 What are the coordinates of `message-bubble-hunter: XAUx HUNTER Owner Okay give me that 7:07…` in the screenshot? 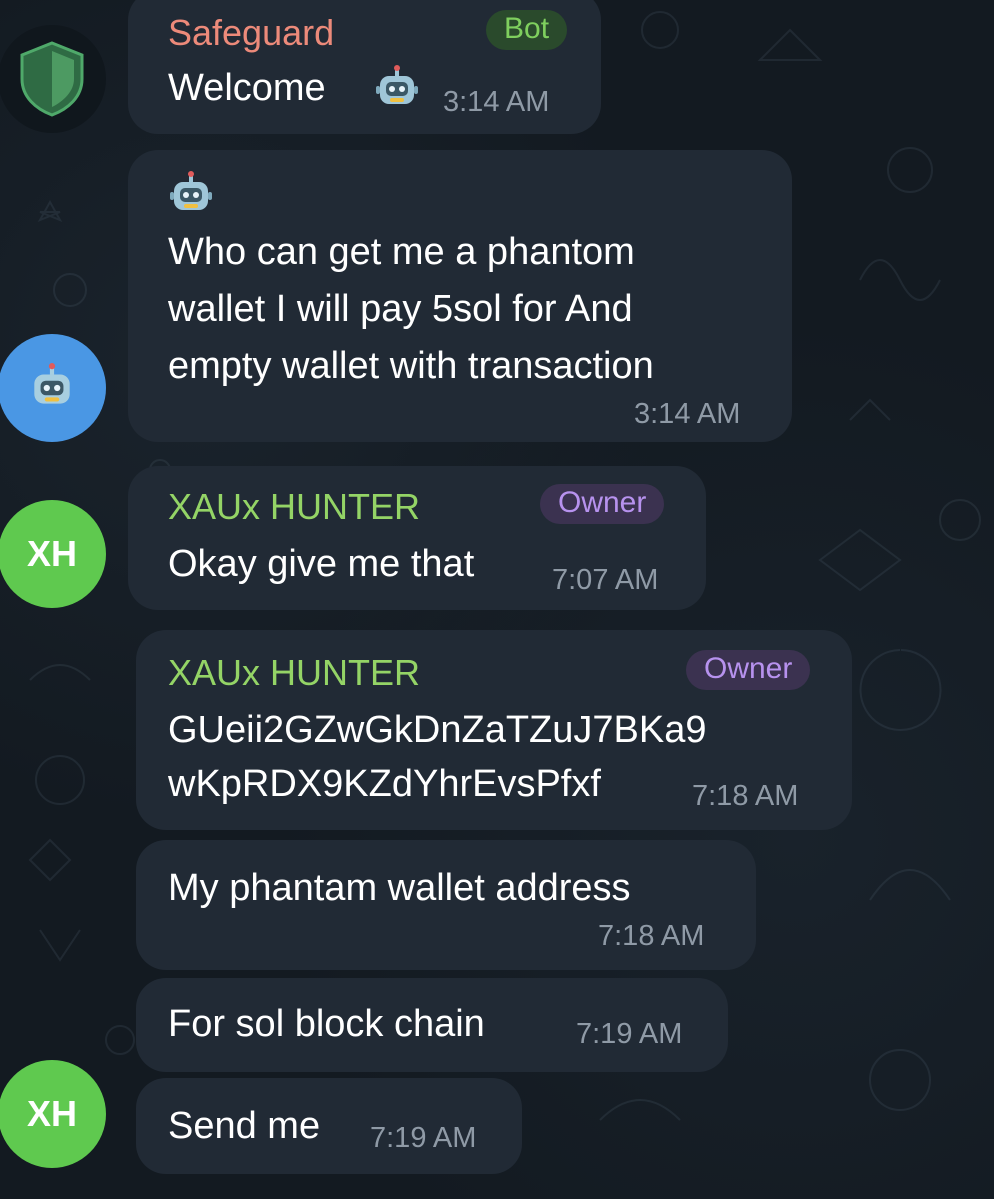 It's located at (417, 538).